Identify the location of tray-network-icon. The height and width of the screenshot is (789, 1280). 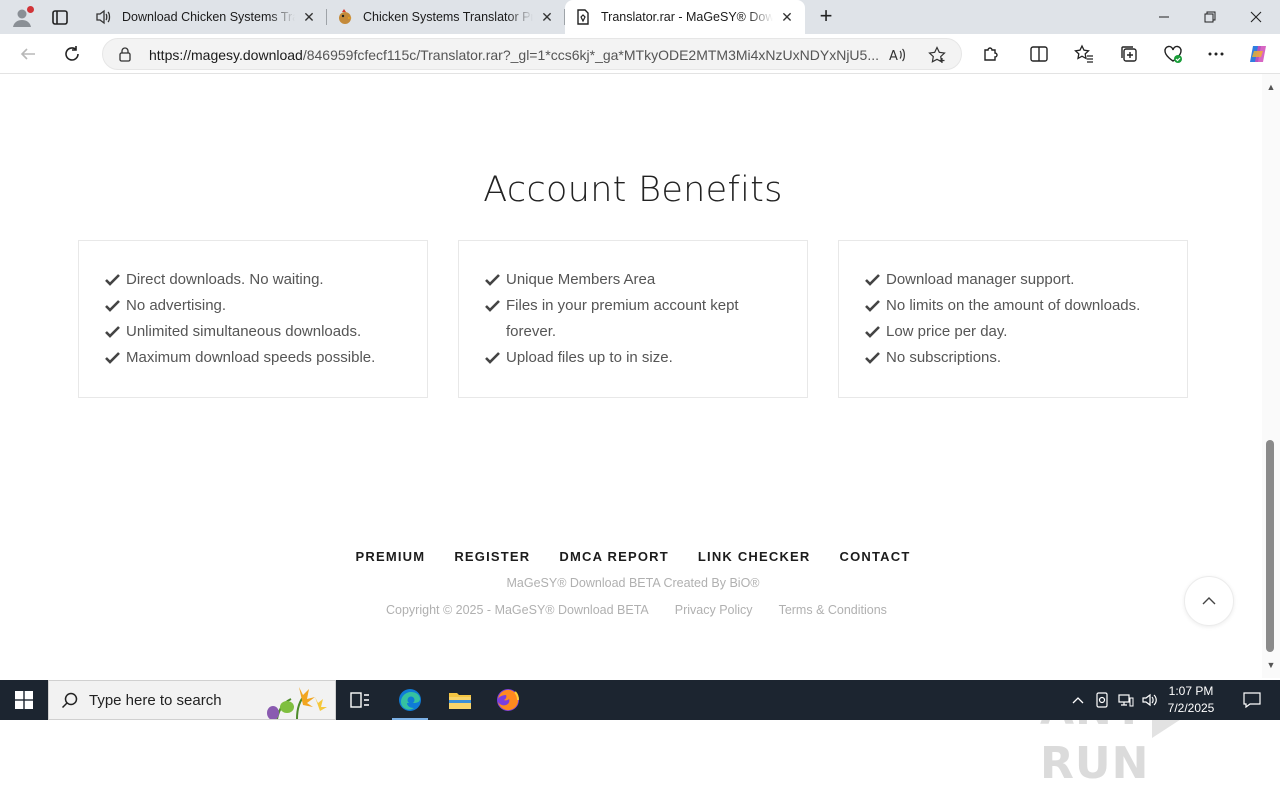
(1126, 700).